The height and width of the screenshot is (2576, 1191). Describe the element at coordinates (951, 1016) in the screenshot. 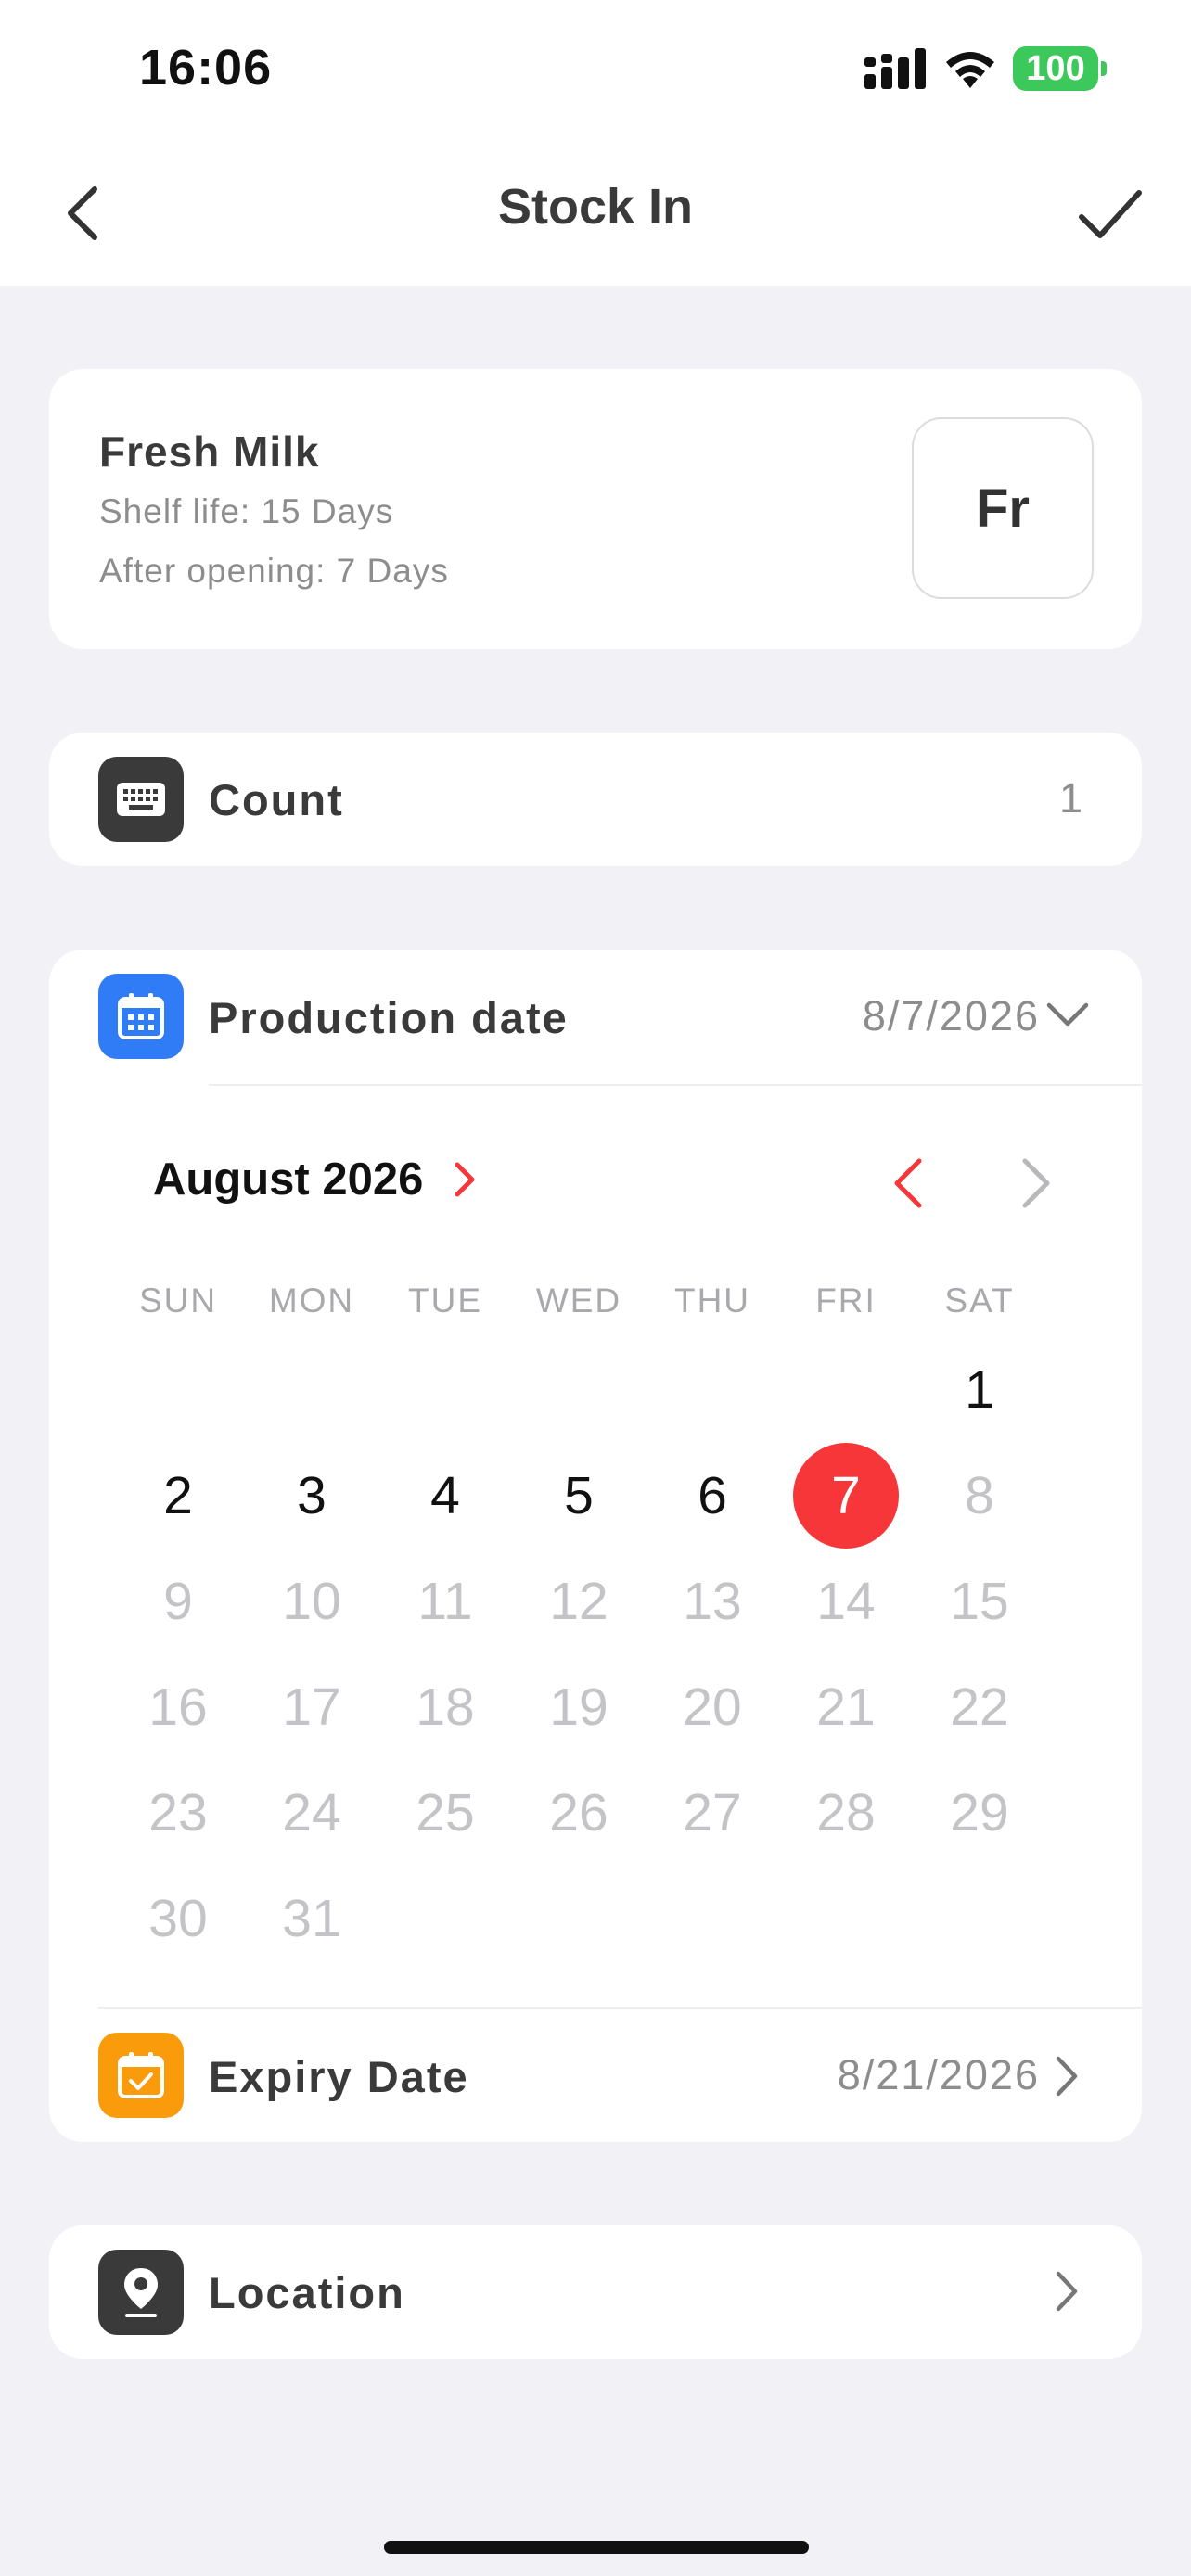

I see `production-date-value: 8/7/2026` at that location.